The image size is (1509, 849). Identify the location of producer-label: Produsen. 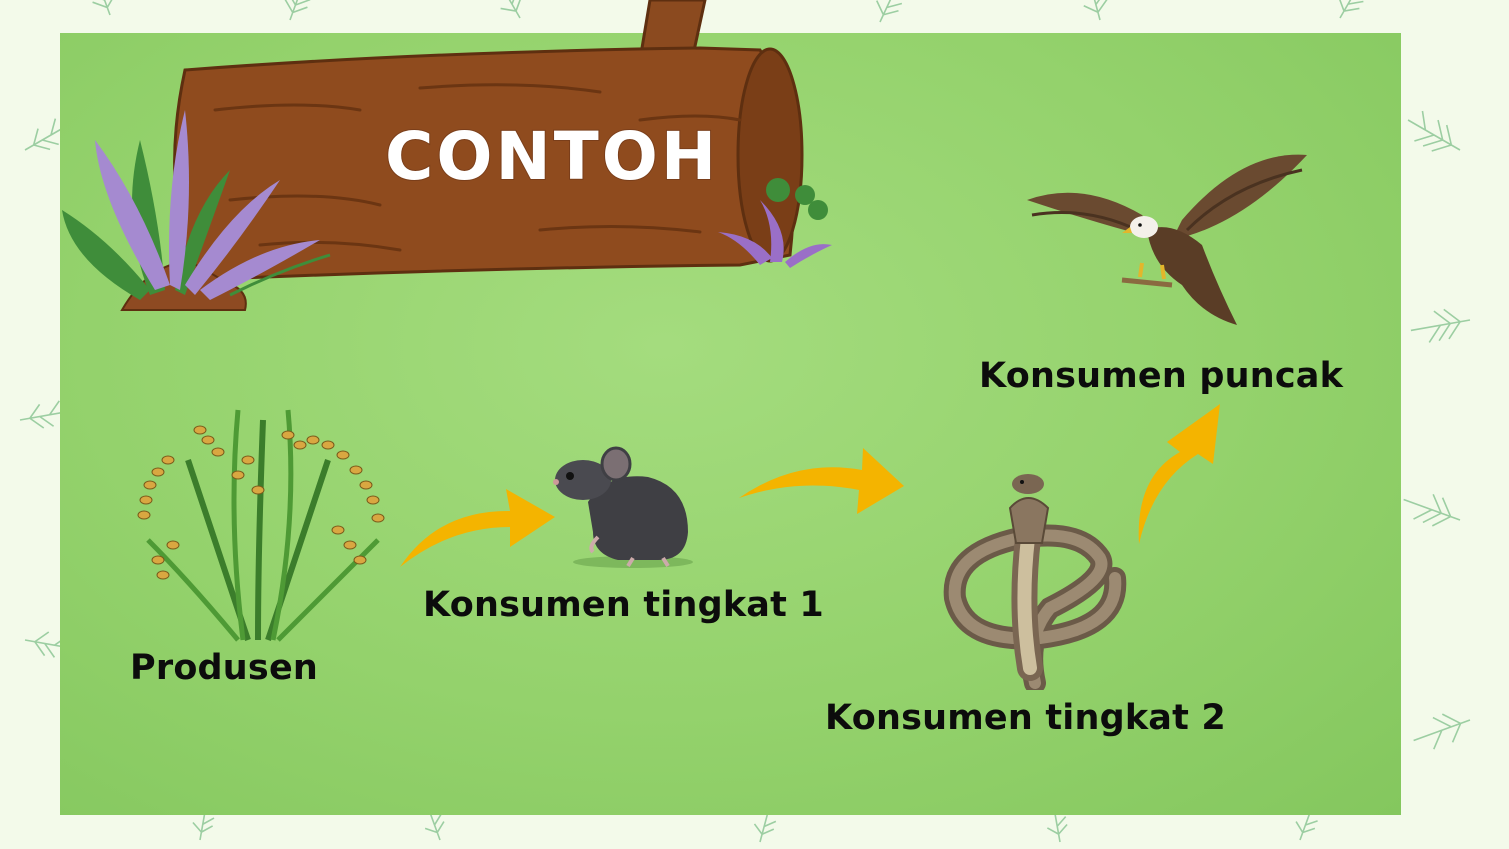
(224, 668).